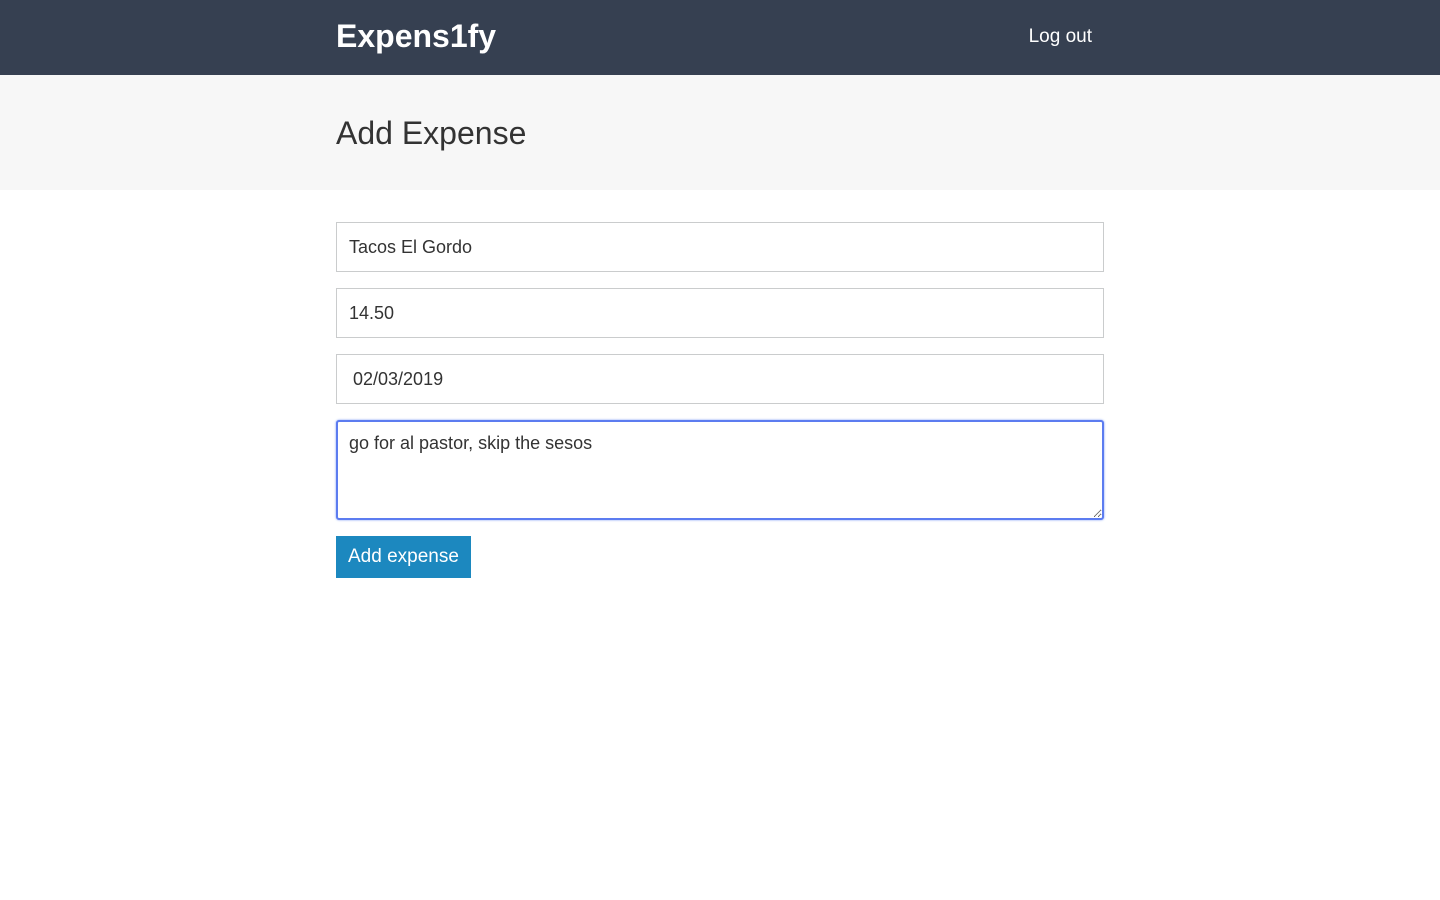 This screenshot has width=1440, height=900. Describe the element at coordinates (416, 36) in the screenshot. I see `brand-link: Expens1fy` at that location.